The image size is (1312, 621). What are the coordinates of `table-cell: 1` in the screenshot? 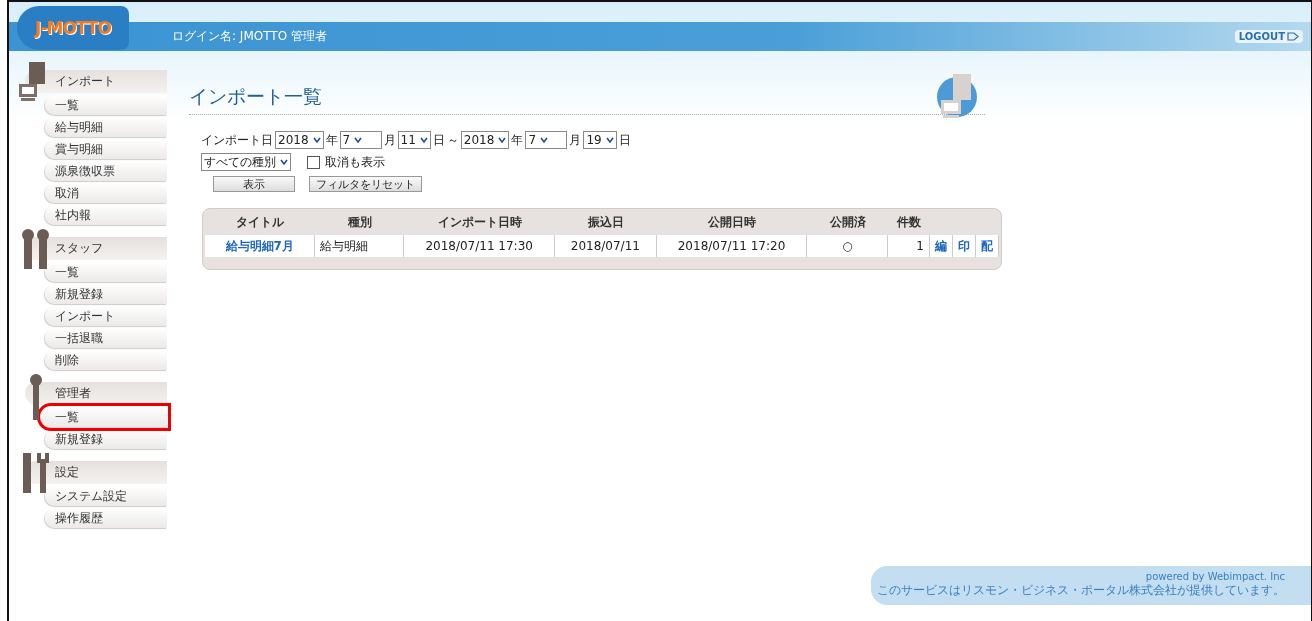 It's located at (909, 246).